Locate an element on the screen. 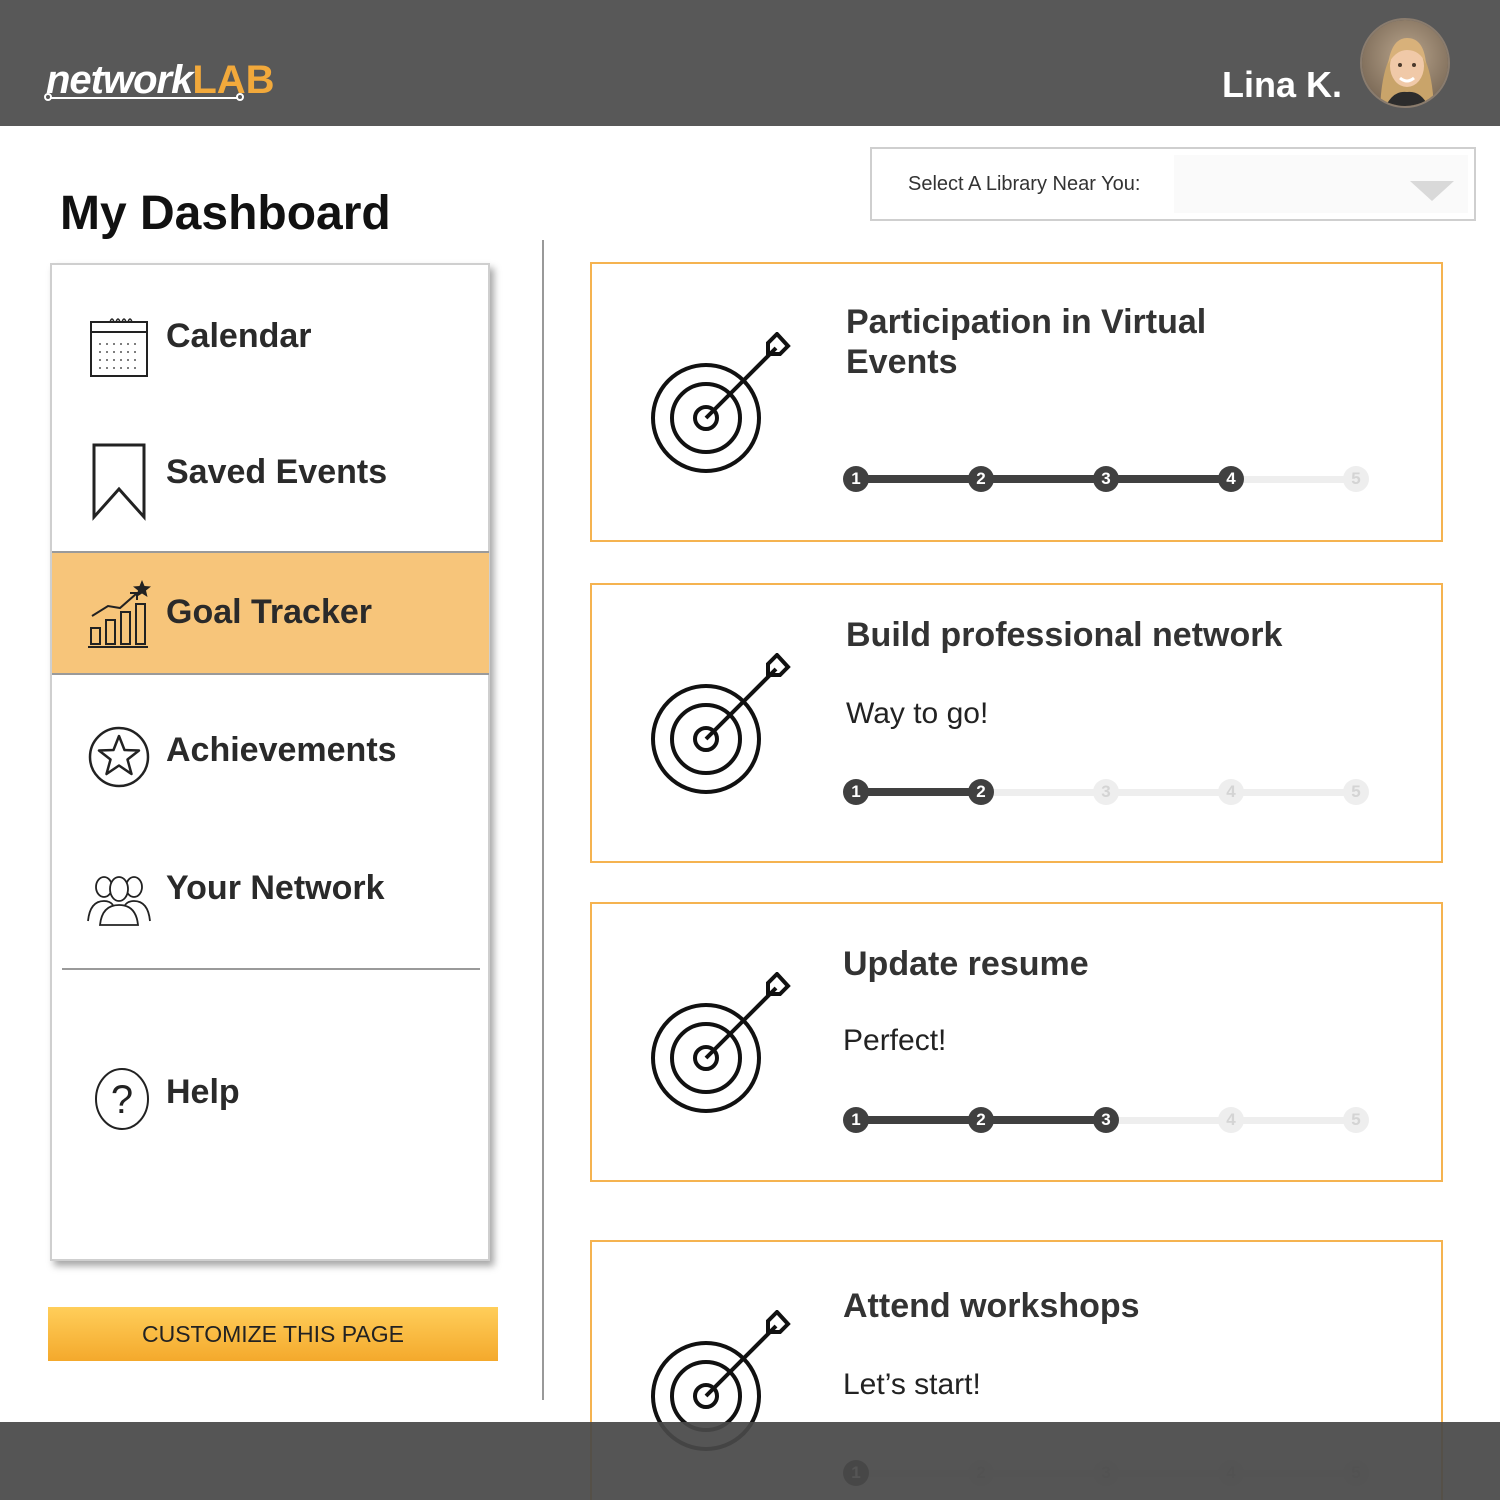 The height and width of the screenshot is (1500, 1500). sidebar-item-achievements: Achievements is located at coordinates (270, 749).